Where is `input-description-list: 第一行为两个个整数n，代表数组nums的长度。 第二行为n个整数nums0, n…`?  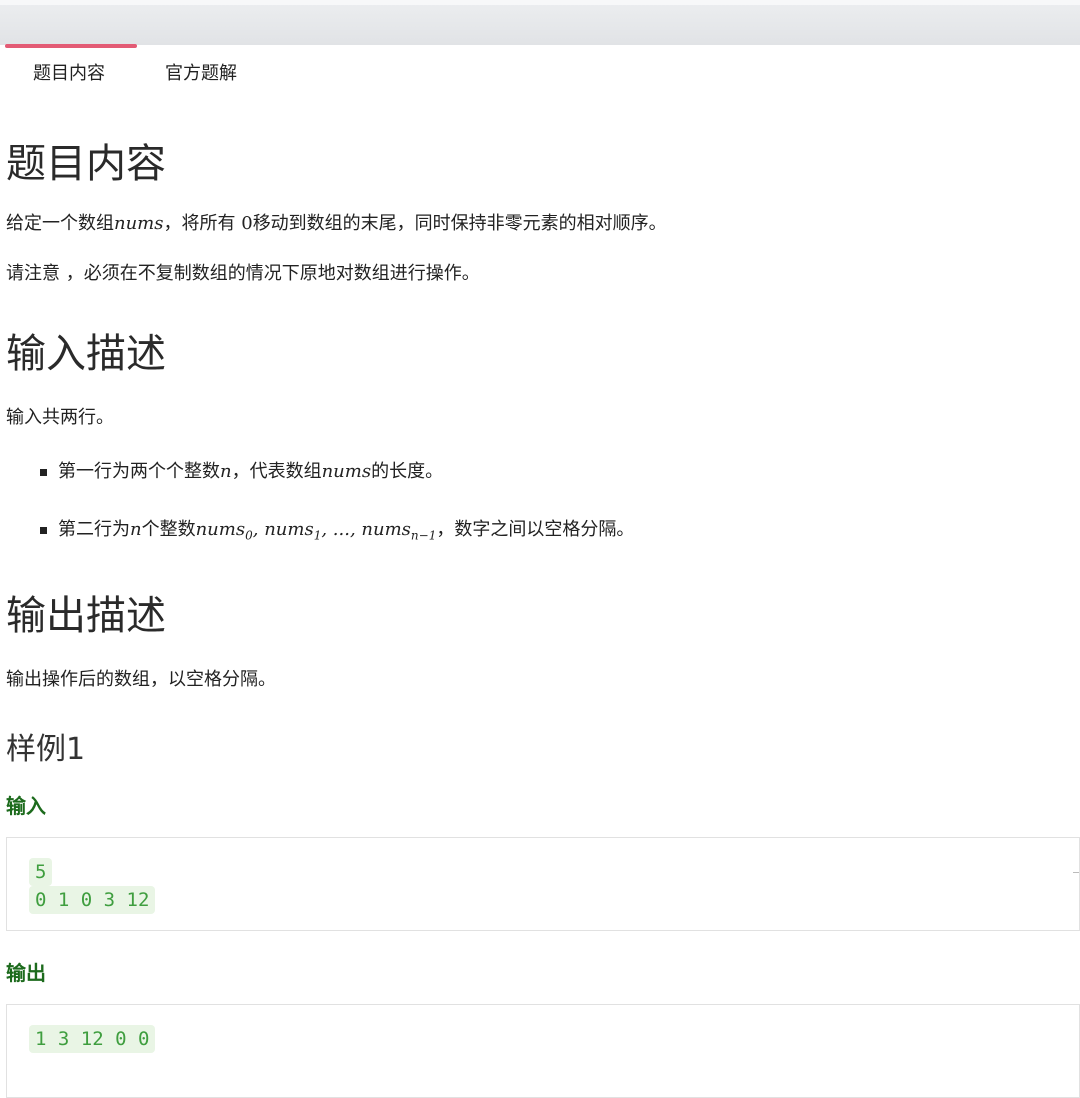
input-description-list: 第一行为两个个整数n，代表数组nums的长度。 第二行为n个整数nums0, n… is located at coordinates (541, 504).